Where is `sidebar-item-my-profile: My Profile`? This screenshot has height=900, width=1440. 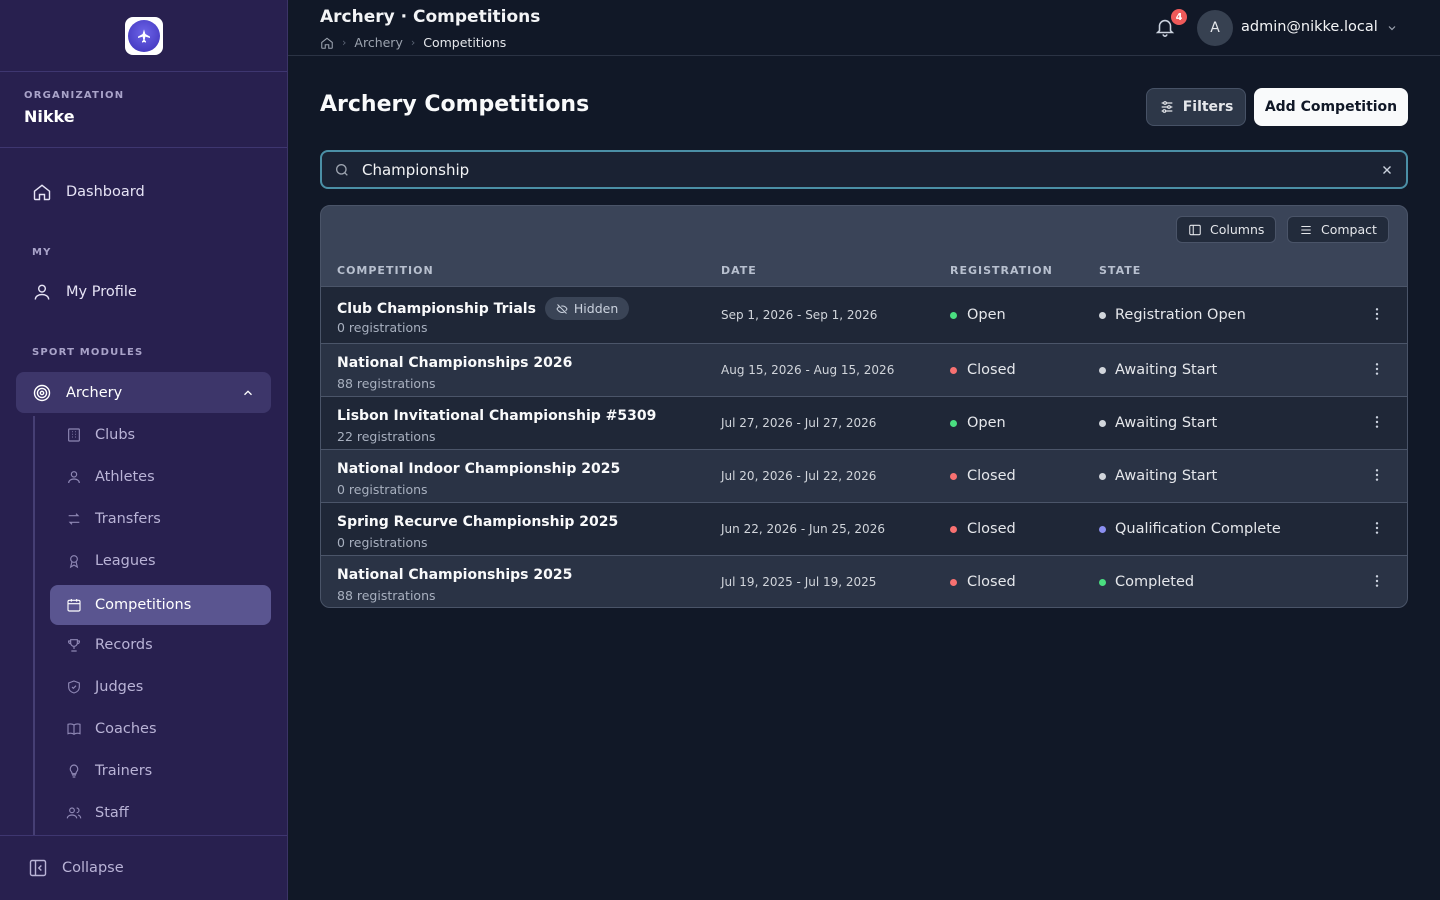
sidebar-item-my-profile: My Profile is located at coordinates (84, 292).